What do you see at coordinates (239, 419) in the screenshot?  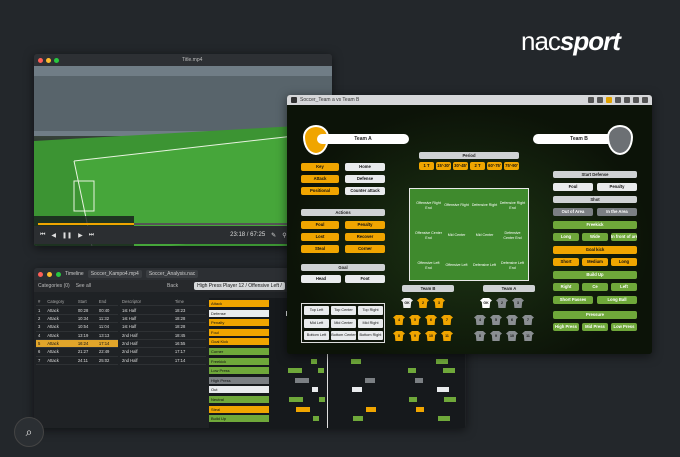 I see `track-label-12: Build Up` at bounding box center [239, 419].